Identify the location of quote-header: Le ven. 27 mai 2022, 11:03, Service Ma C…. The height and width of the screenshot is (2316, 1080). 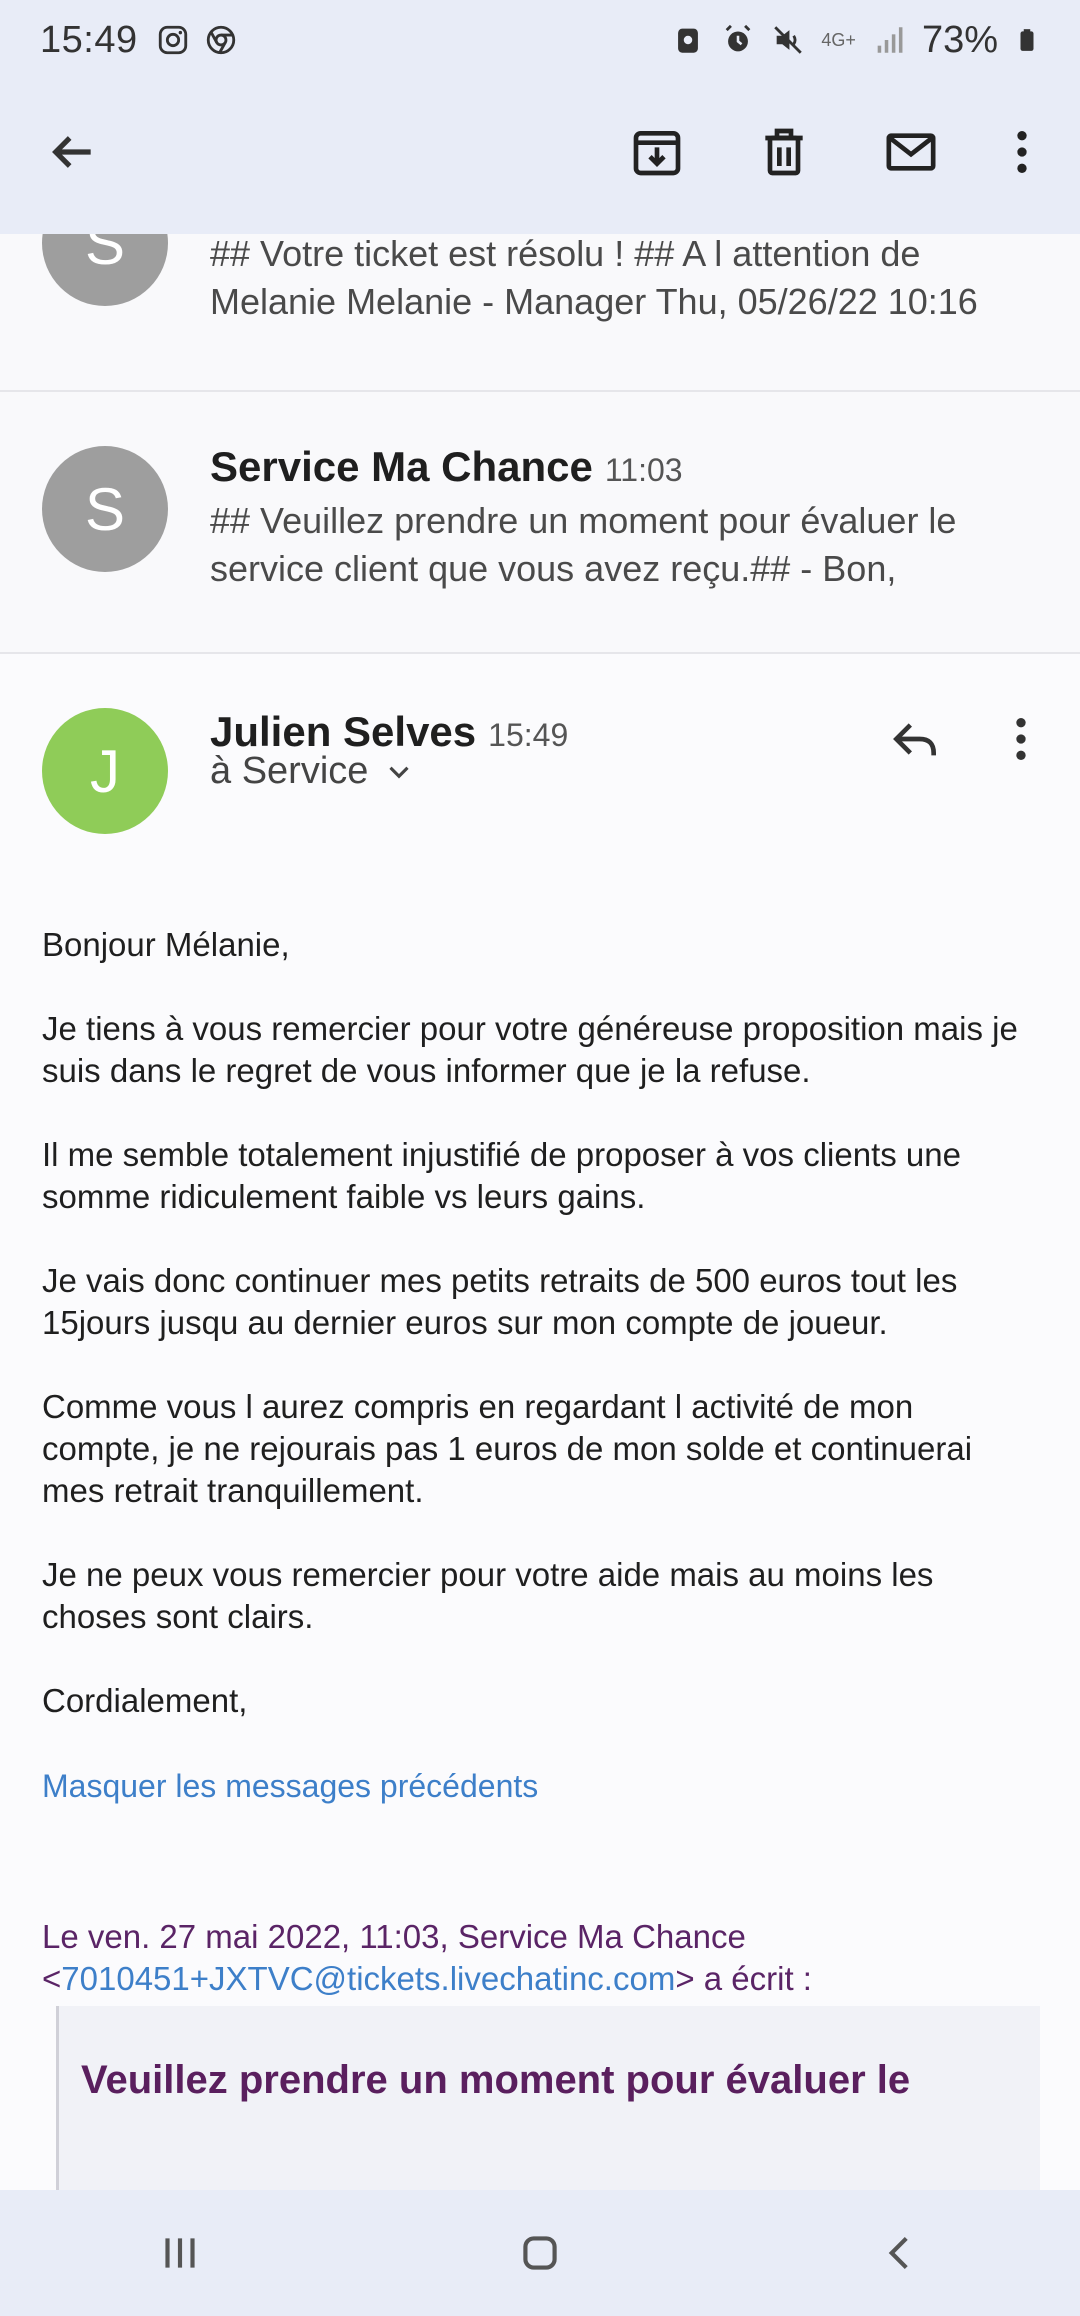
(427, 1957).